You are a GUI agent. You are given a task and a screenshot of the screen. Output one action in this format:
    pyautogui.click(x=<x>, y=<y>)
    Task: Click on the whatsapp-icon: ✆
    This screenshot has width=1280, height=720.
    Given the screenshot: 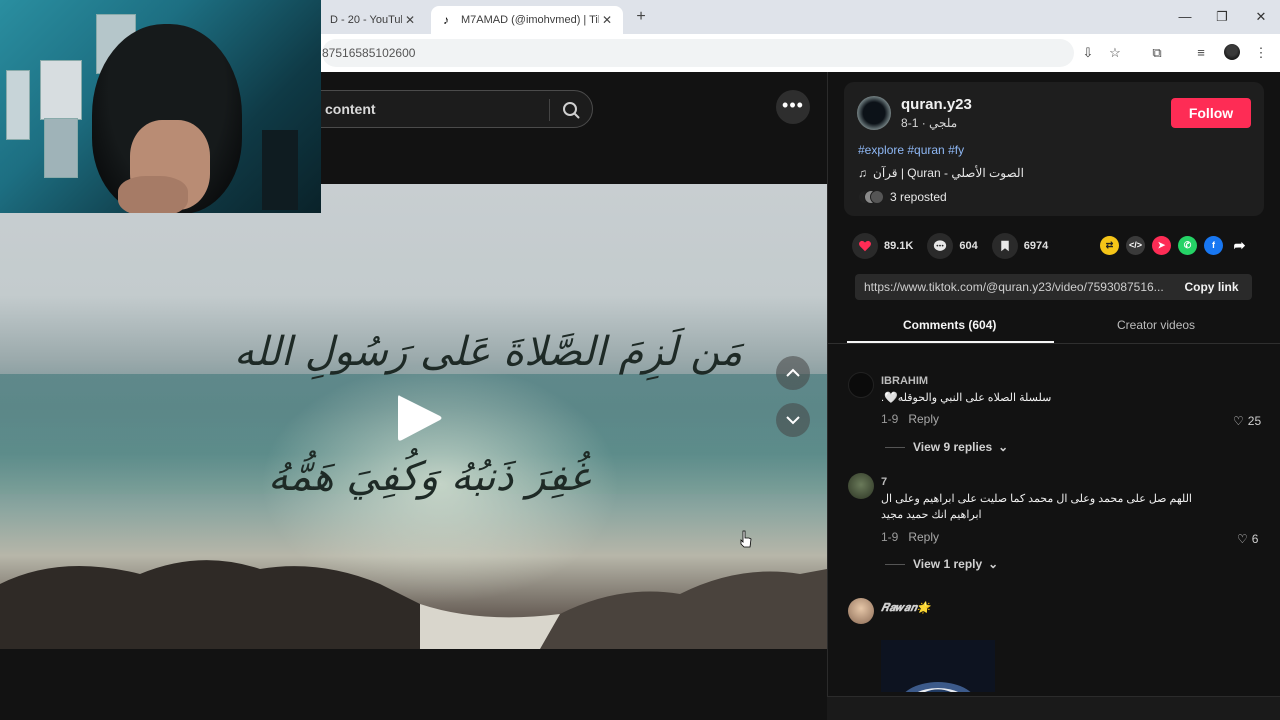 What is the action you would take?
    pyautogui.click(x=1187, y=245)
    